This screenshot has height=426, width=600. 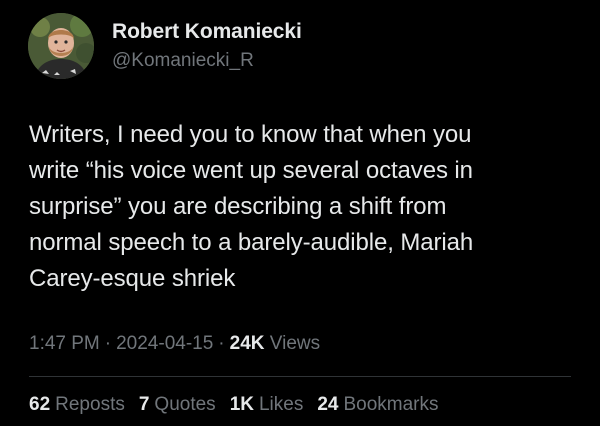 I want to click on tweet-header: Robert Komaniecki @Komaniecki_R, so click(x=165, y=46).